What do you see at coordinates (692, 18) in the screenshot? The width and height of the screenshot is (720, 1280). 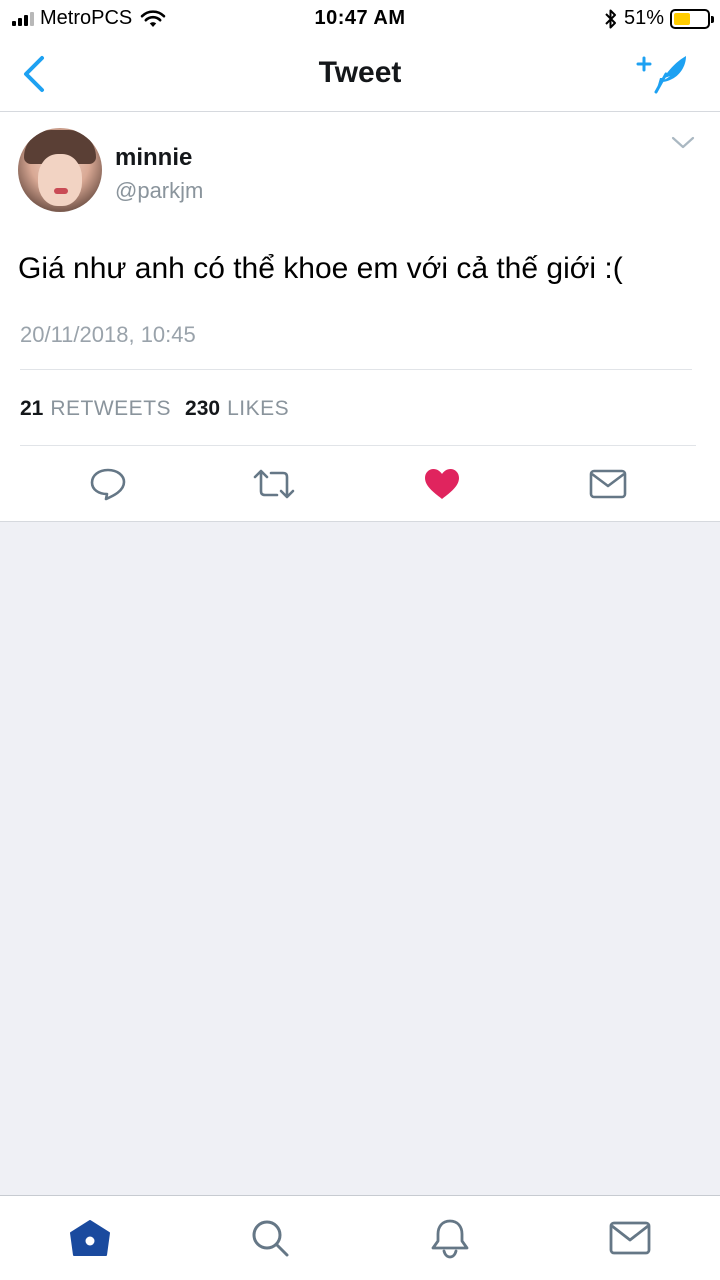 I see `battery-icon` at bounding box center [692, 18].